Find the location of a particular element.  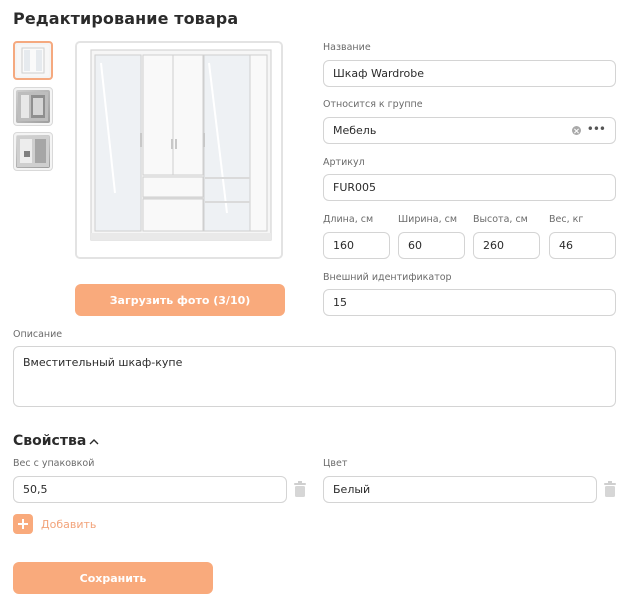

plus-icon is located at coordinates (23, 524).